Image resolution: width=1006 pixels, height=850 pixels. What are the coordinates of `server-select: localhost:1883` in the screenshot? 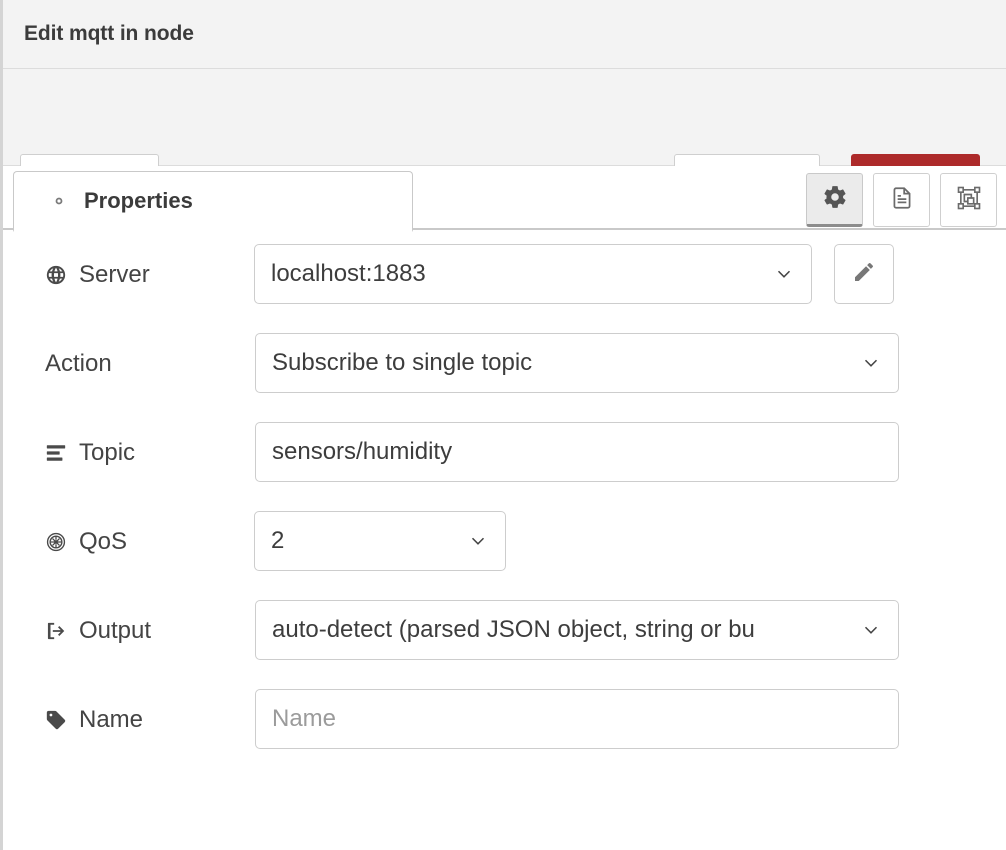 It's located at (533, 274).